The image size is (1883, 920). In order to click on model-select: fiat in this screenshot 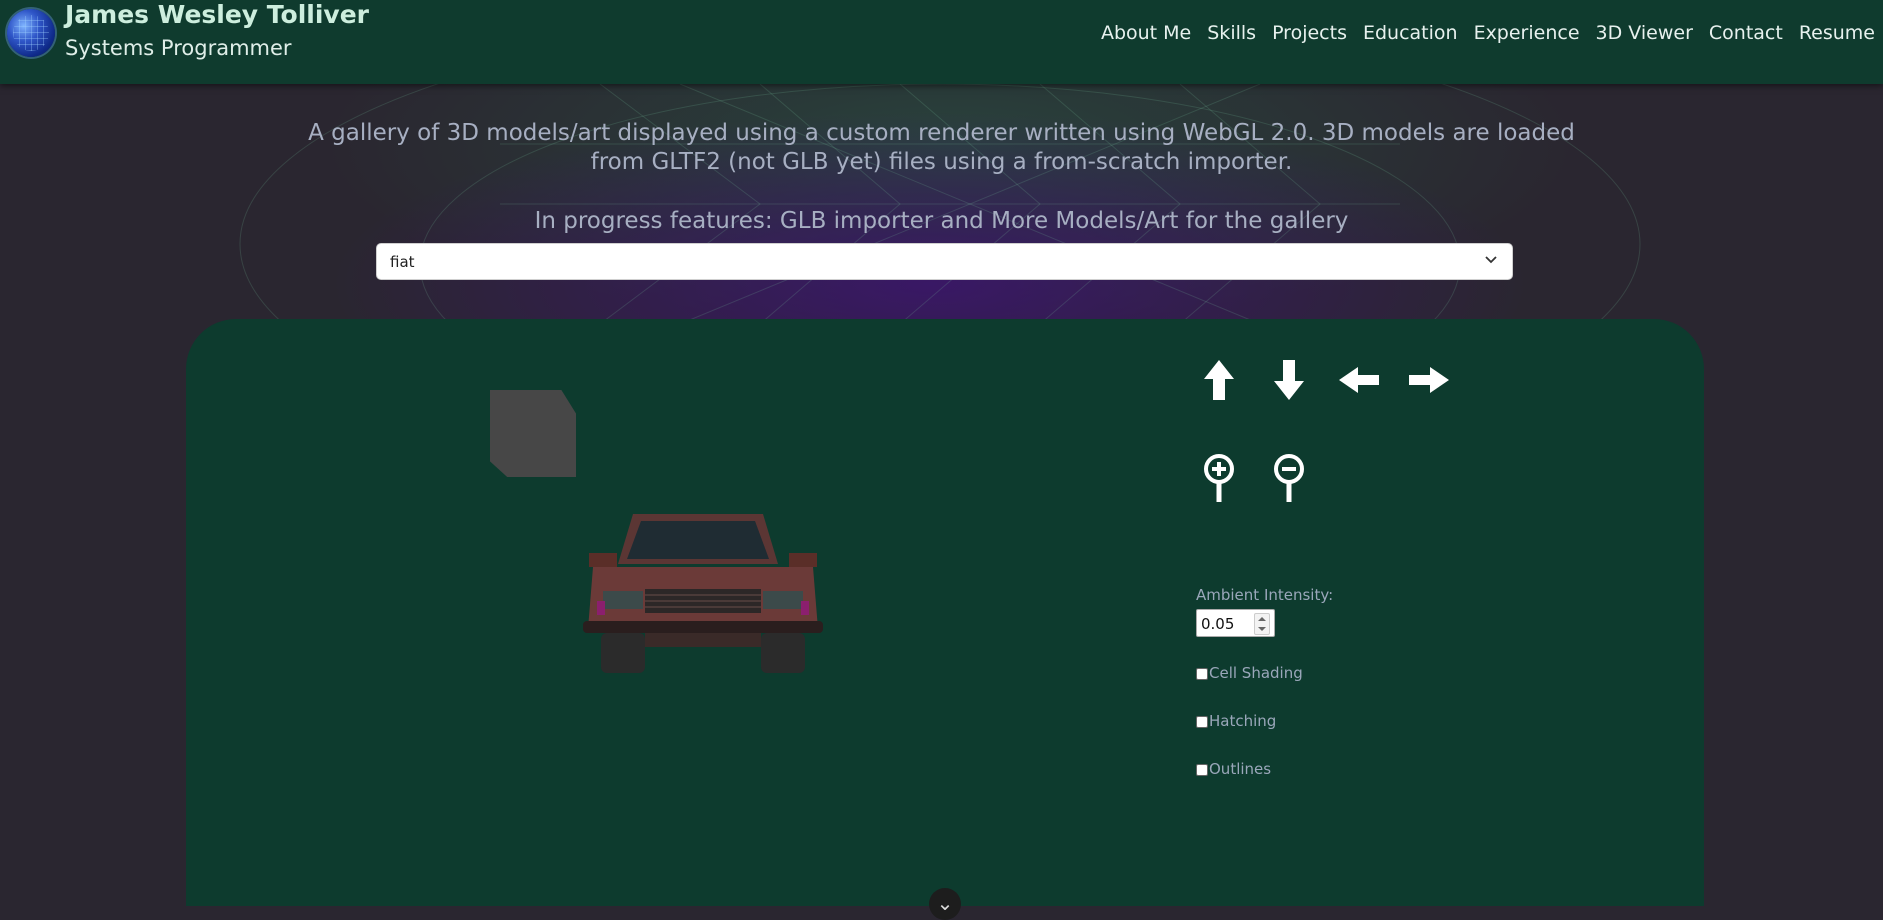, I will do `click(944, 261)`.